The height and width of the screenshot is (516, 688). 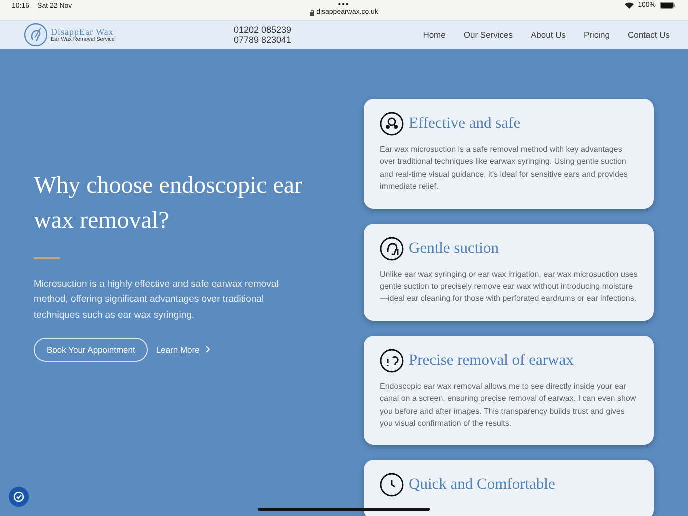 What do you see at coordinates (392, 248) in the screenshot?
I see `ear-icon` at bounding box center [392, 248].